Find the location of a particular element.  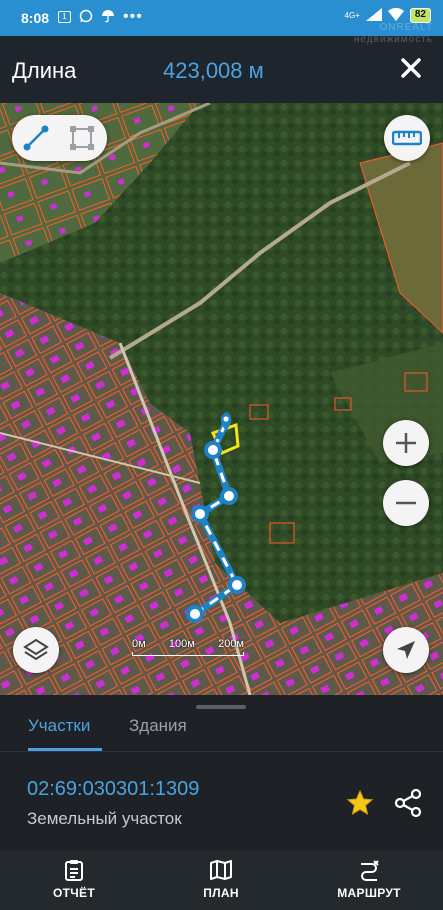

nav-route: МАРШРУТ is located at coordinates (369, 879).